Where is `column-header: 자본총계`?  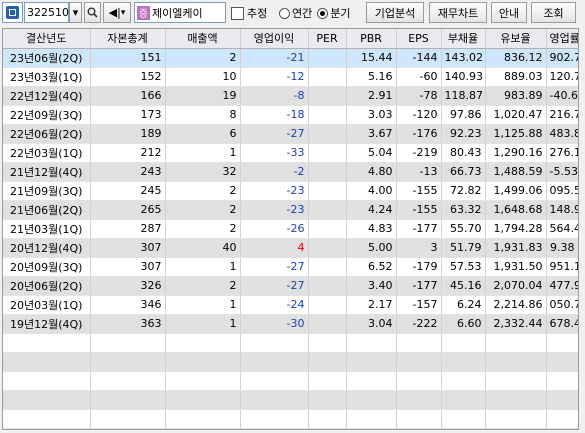 column-header: 자본총계 is located at coordinates (128, 39).